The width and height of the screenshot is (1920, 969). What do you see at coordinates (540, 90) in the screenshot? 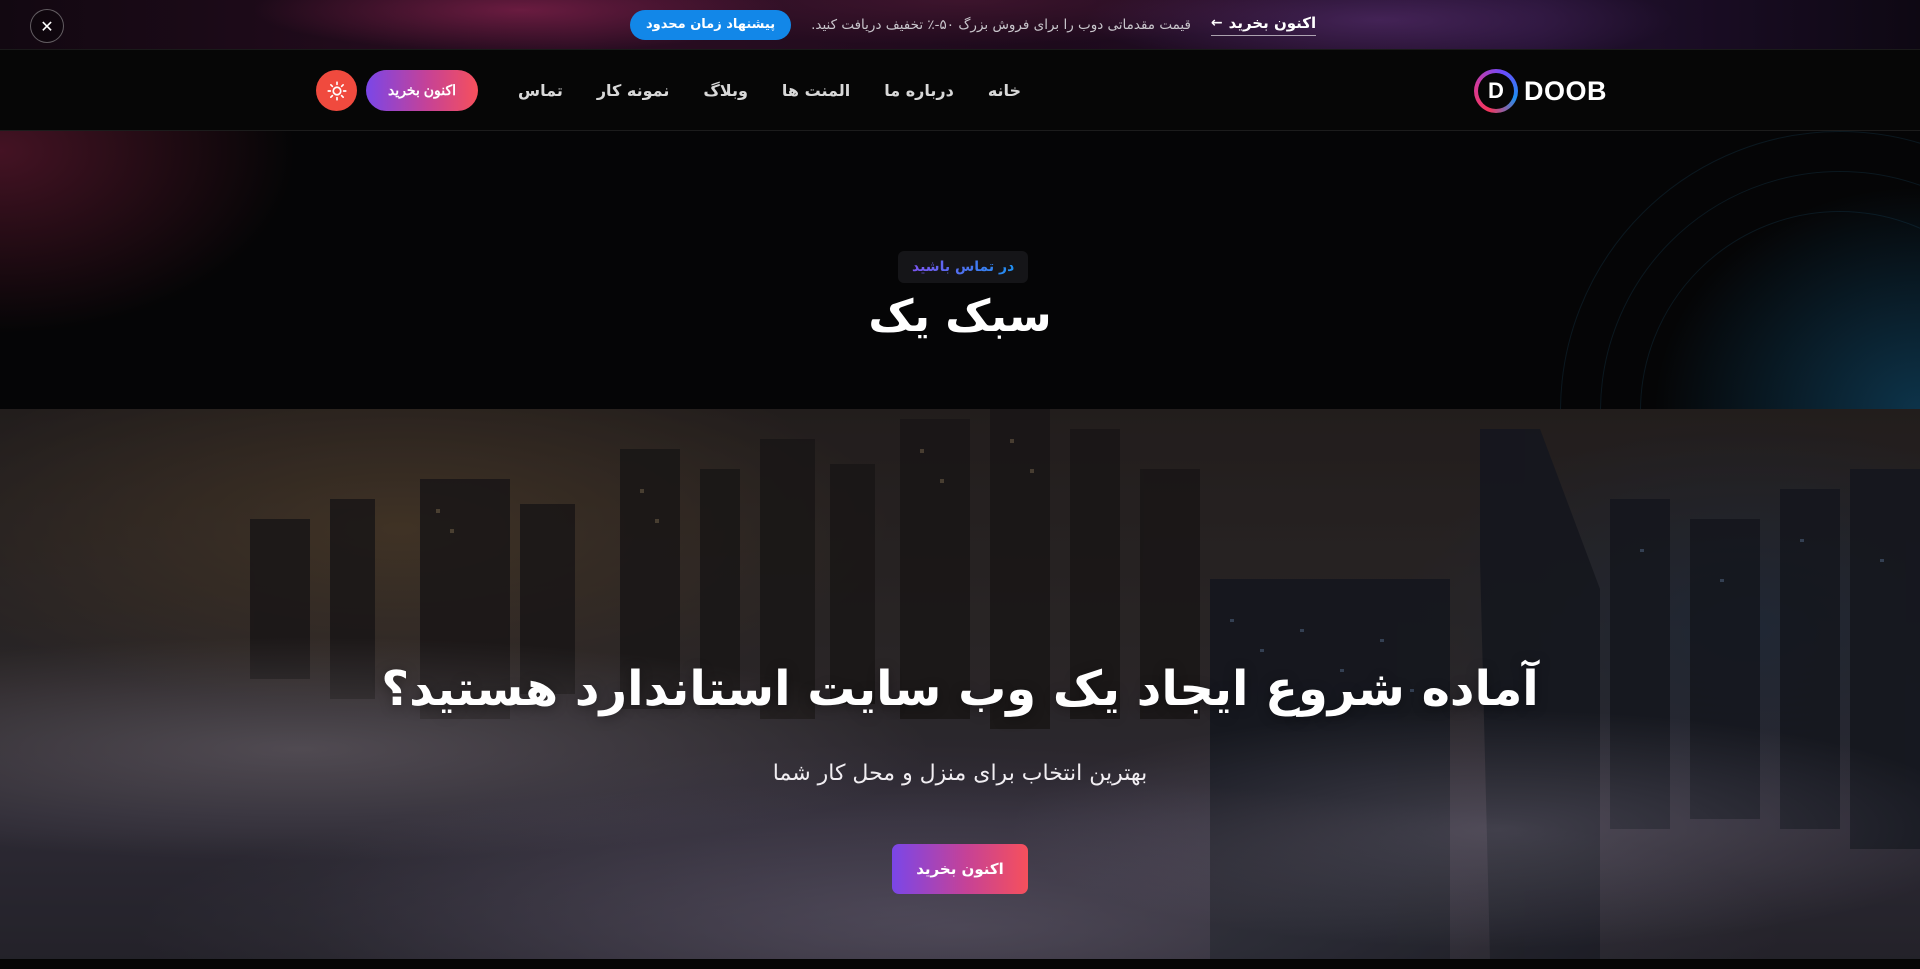
I see `nav-item-contact: تماس` at bounding box center [540, 90].